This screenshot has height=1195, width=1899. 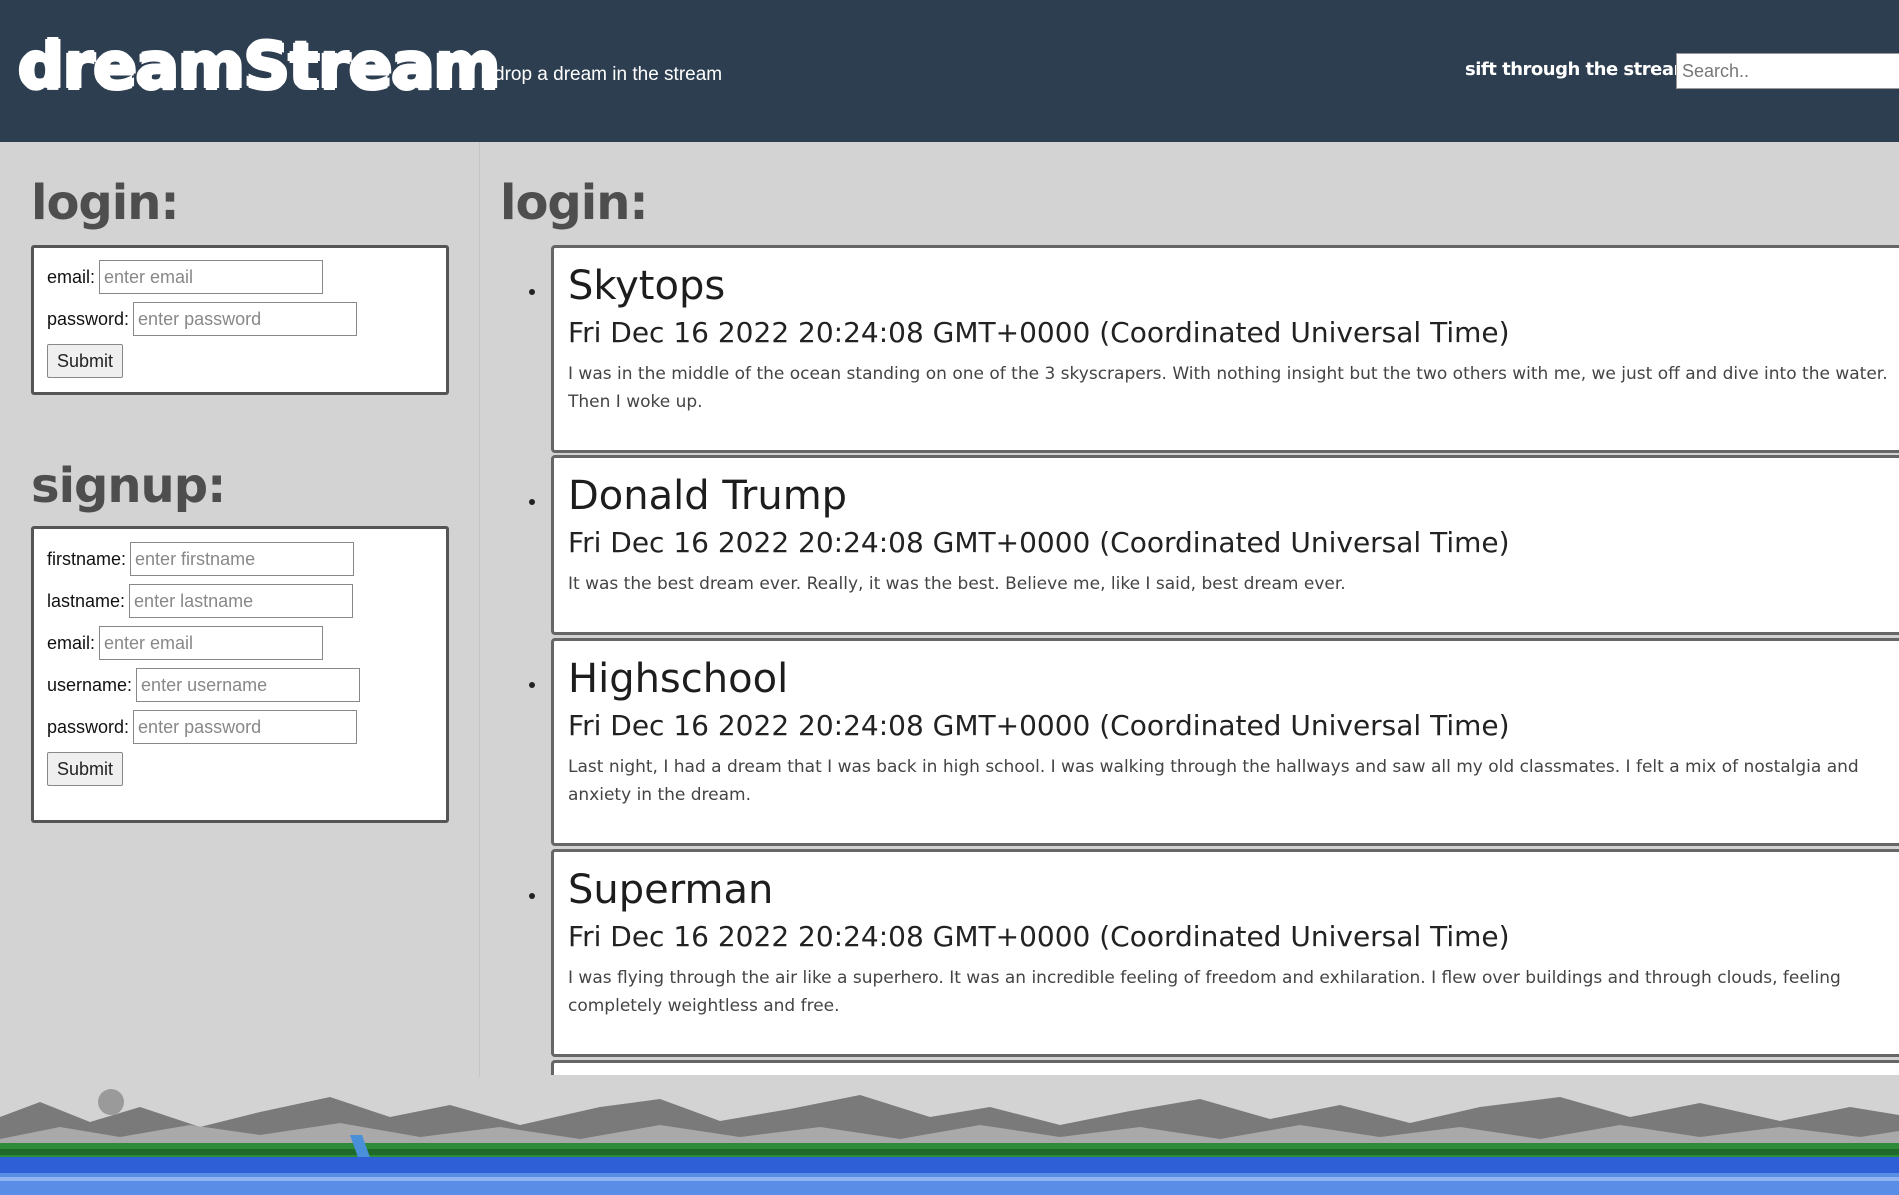 I want to click on login-title: login:, so click(x=105, y=203).